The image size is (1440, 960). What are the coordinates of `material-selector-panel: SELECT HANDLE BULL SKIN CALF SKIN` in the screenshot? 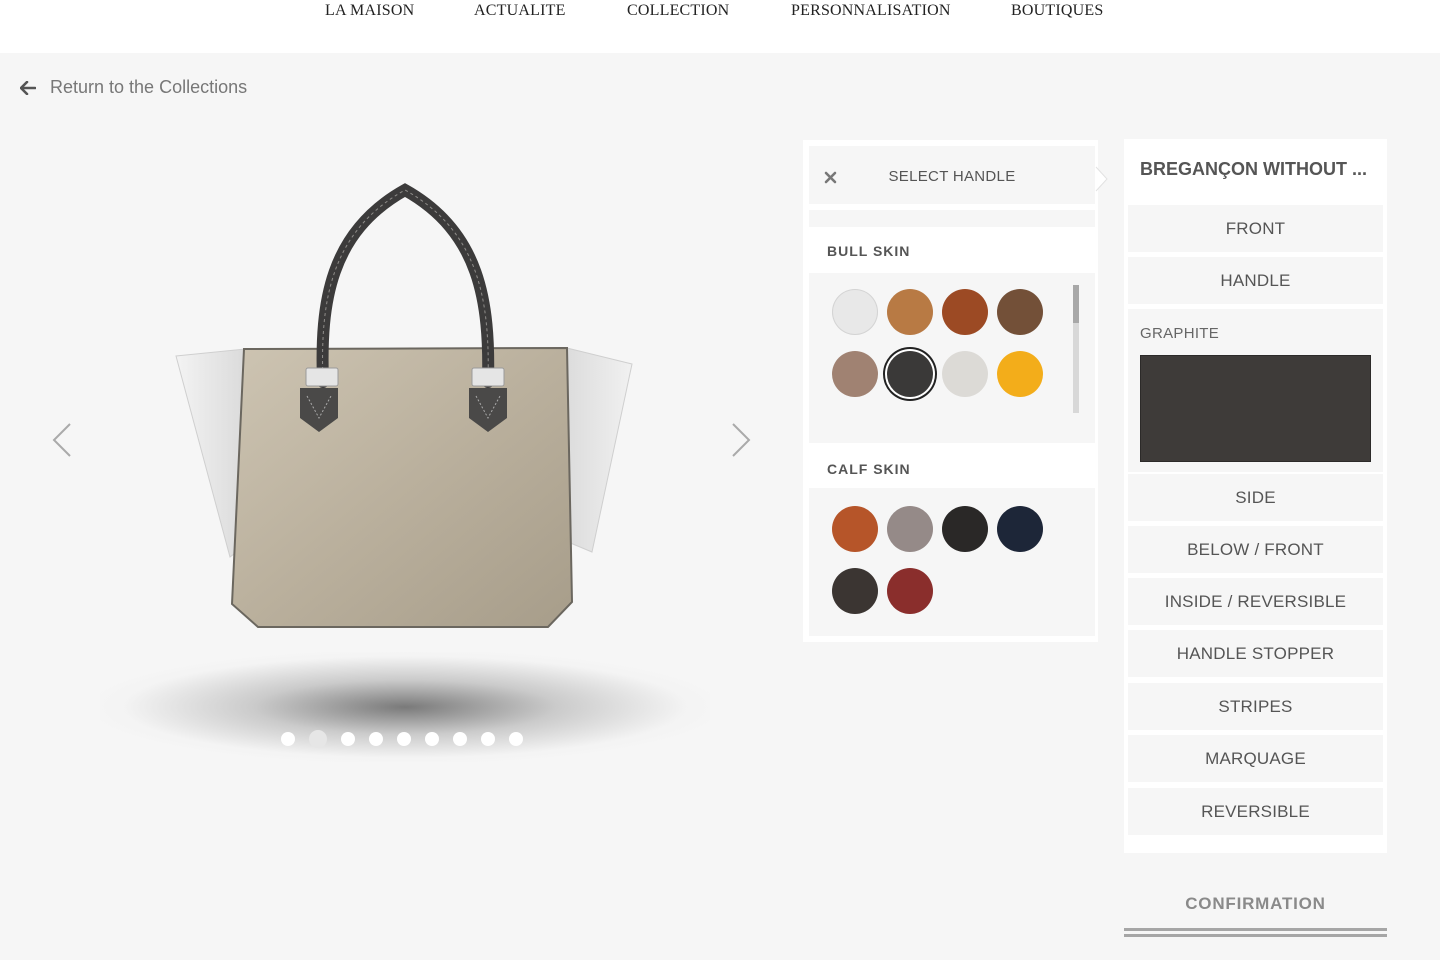 It's located at (950, 391).